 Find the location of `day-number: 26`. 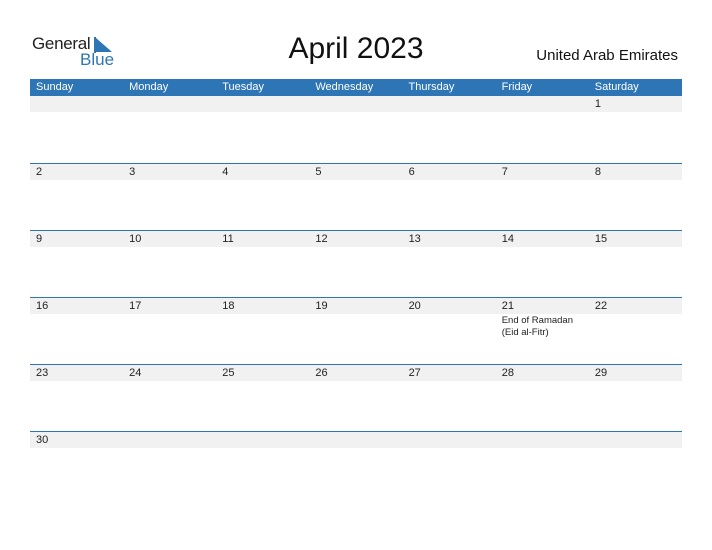

day-number: 26 is located at coordinates (321, 373).